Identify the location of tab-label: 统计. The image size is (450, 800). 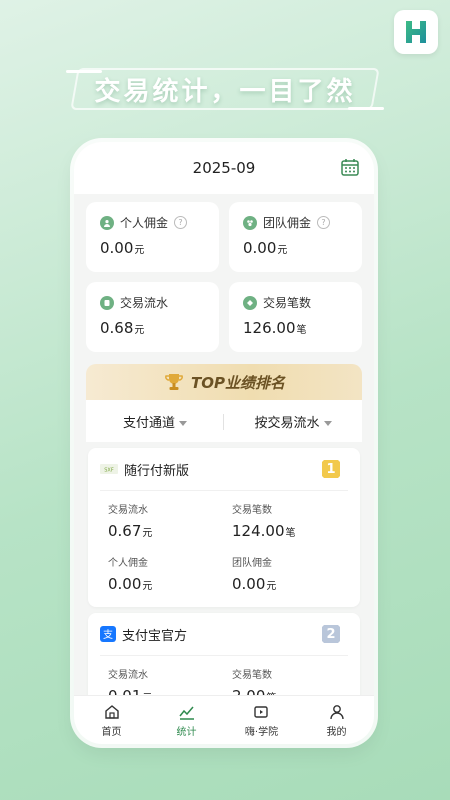
(186, 732).